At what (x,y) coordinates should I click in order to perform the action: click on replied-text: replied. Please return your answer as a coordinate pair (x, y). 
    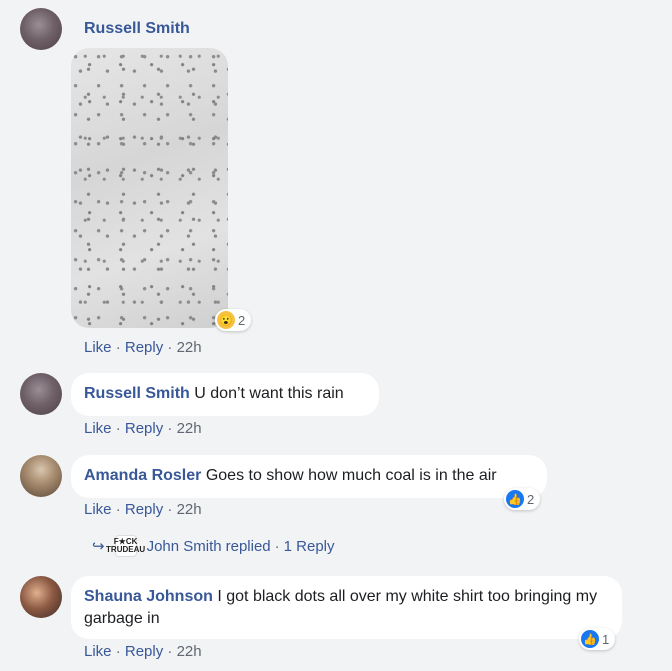
    Looking at the image, I should click on (248, 546).